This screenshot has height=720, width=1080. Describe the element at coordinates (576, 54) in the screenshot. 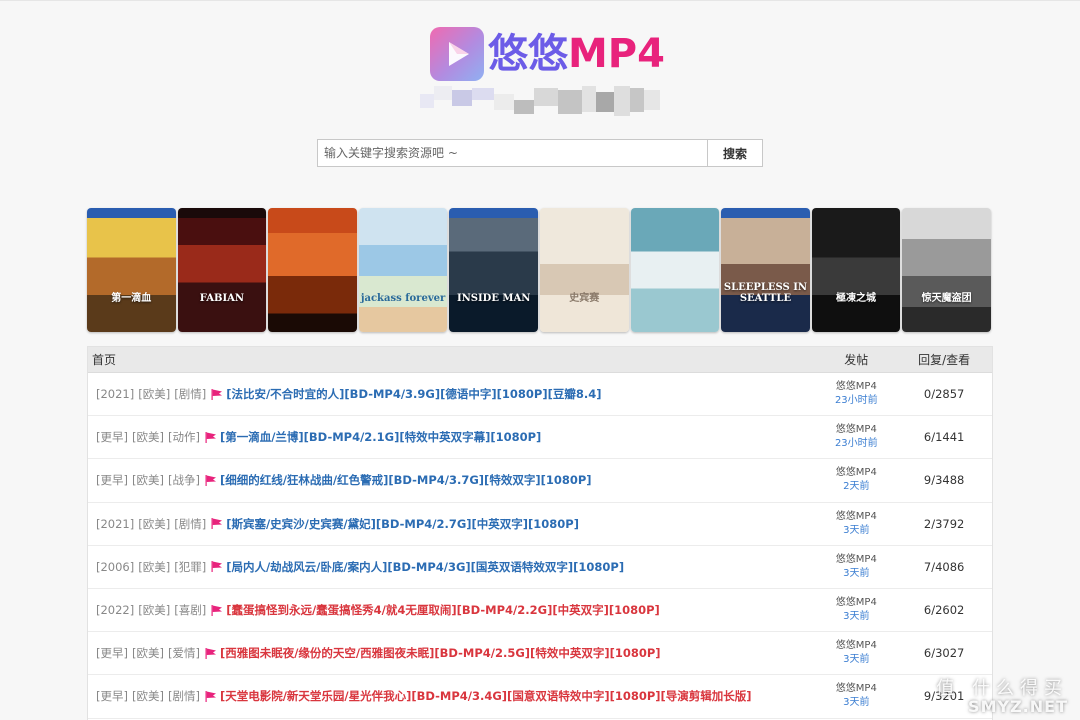

I see `site-logo-text: 悠悠MP4` at that location.